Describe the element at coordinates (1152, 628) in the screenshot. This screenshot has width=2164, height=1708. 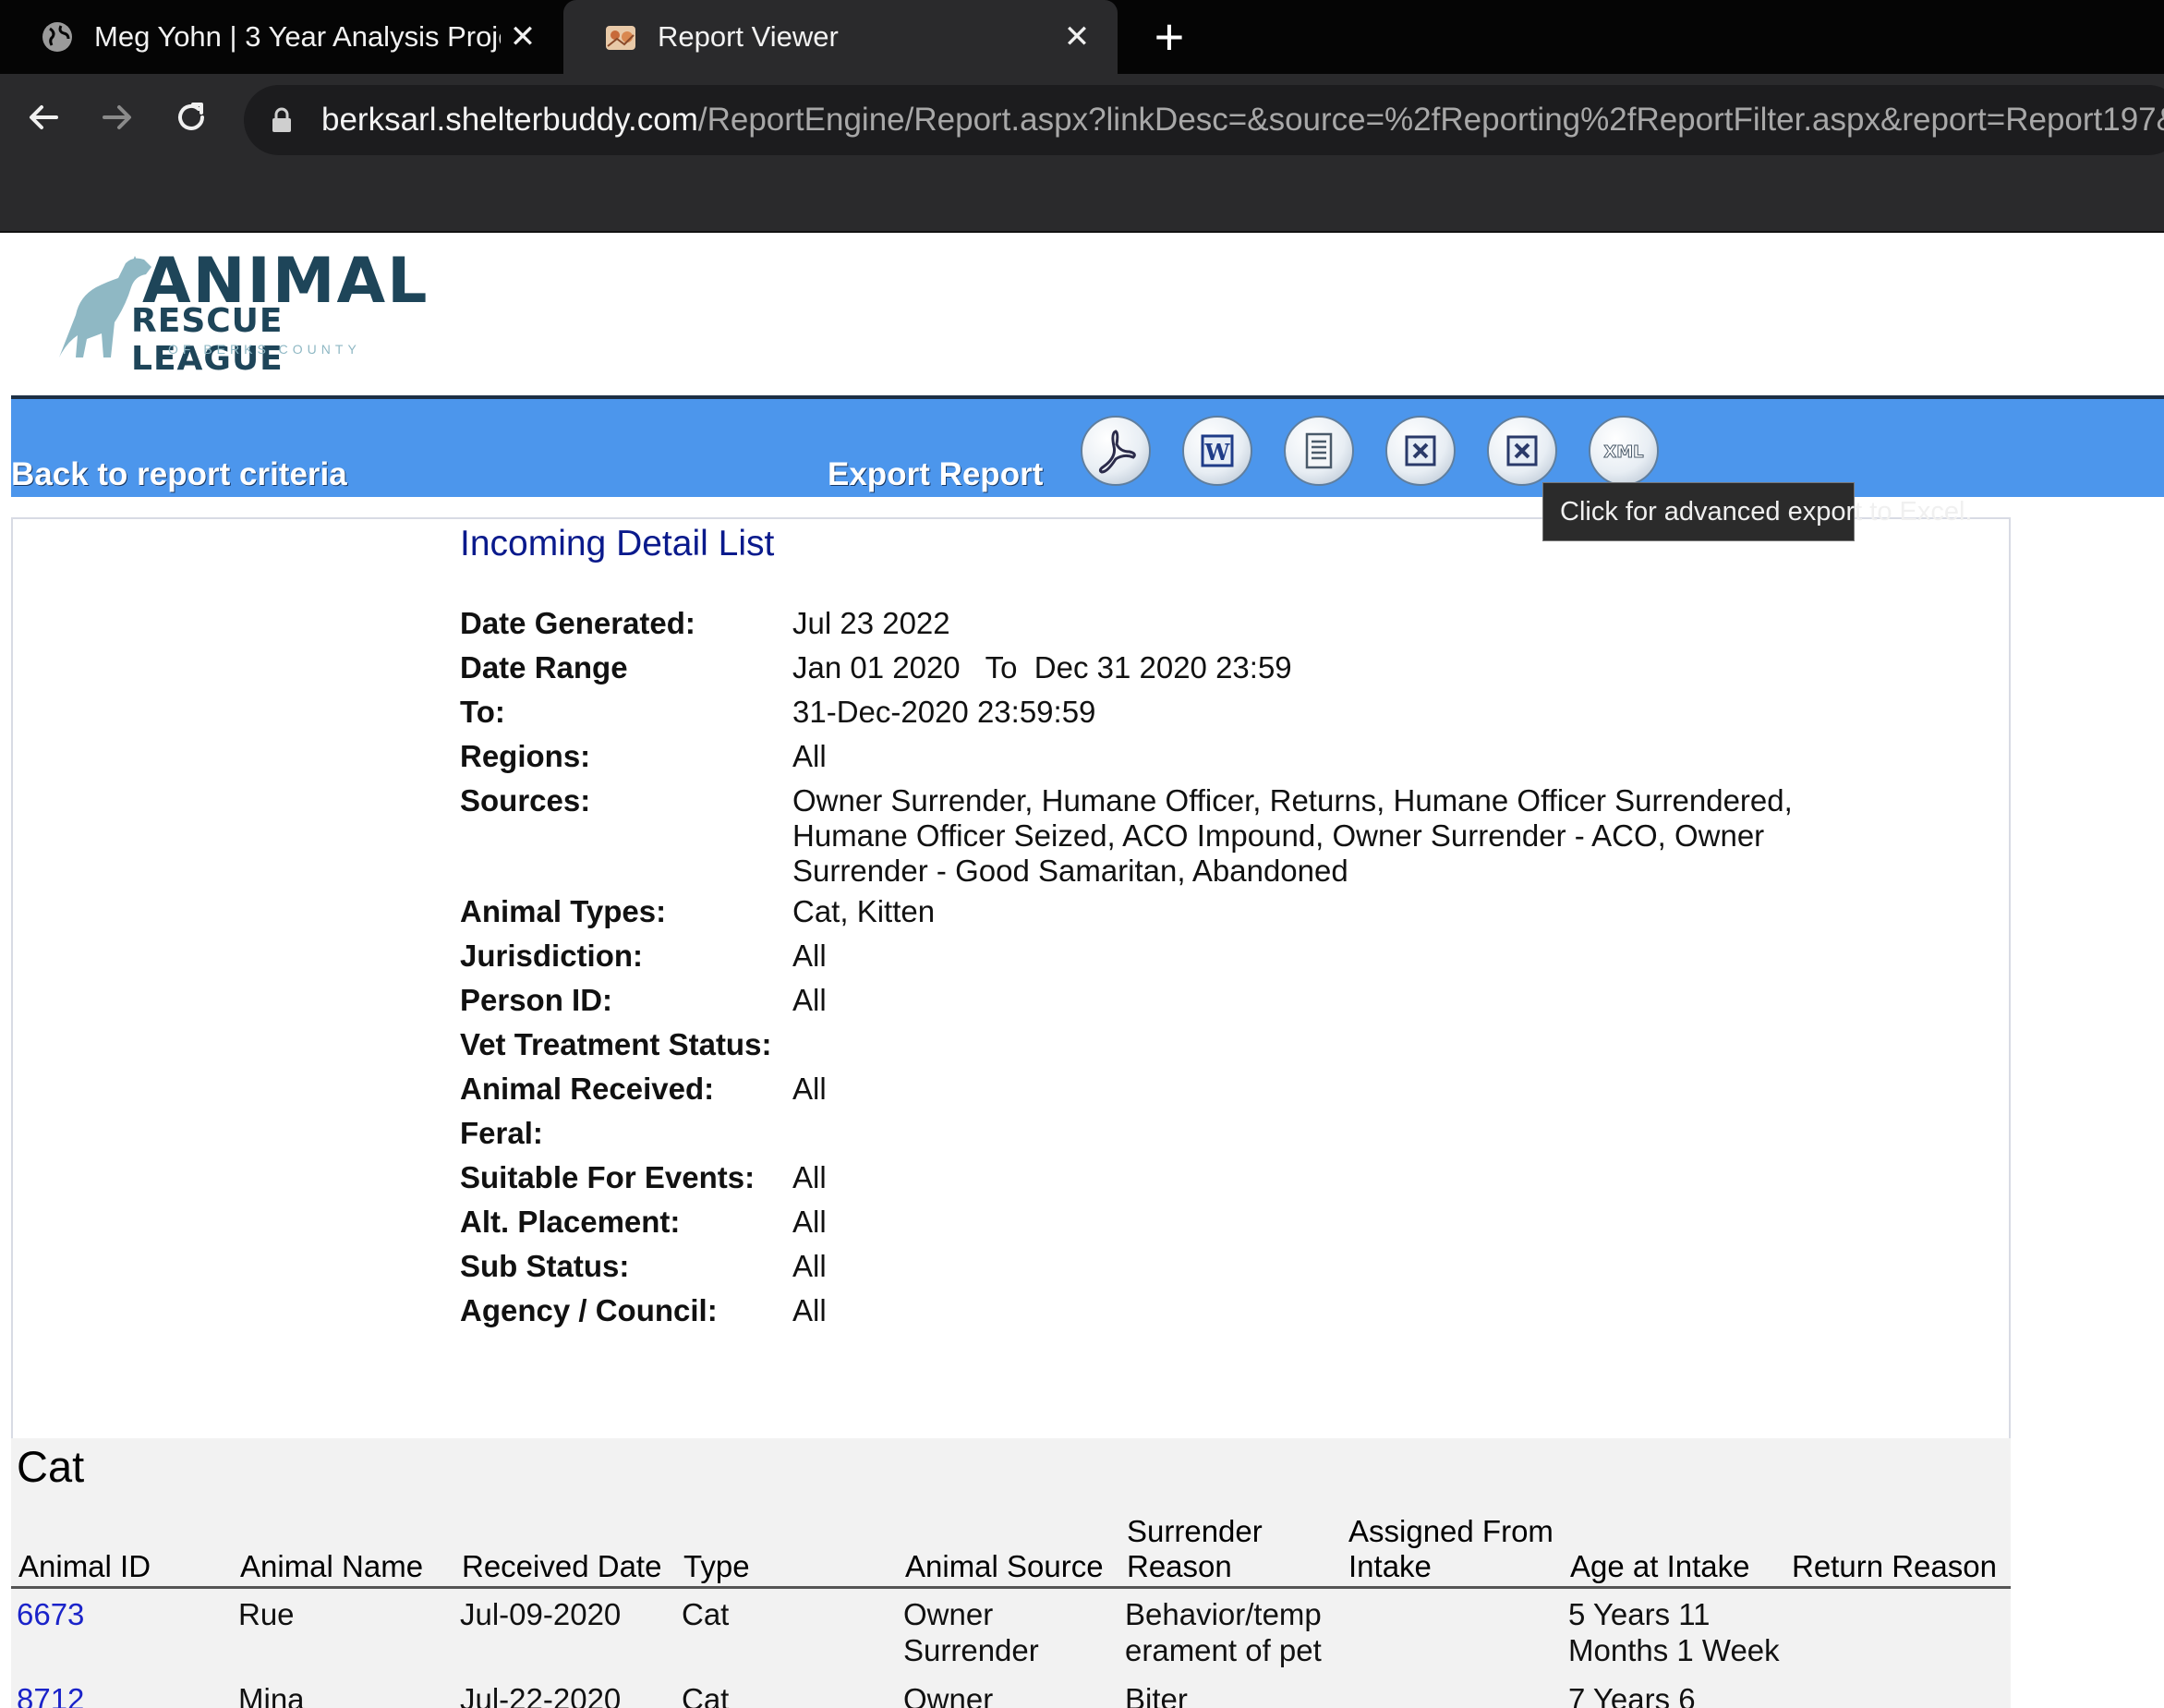
I see `criteria-row: Date Generated: Jul 23 2022` at that location.